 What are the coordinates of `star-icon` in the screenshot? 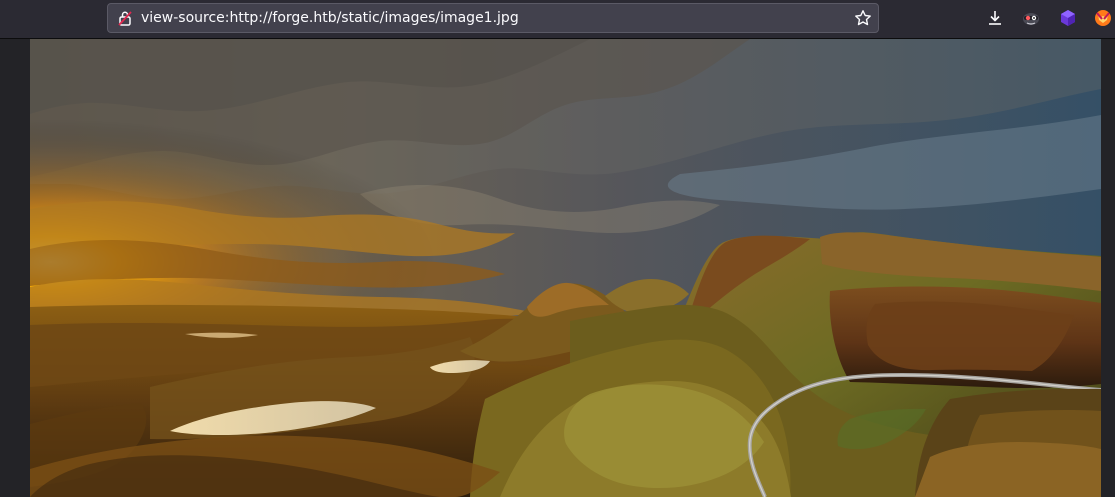 It's located at (863, 18).